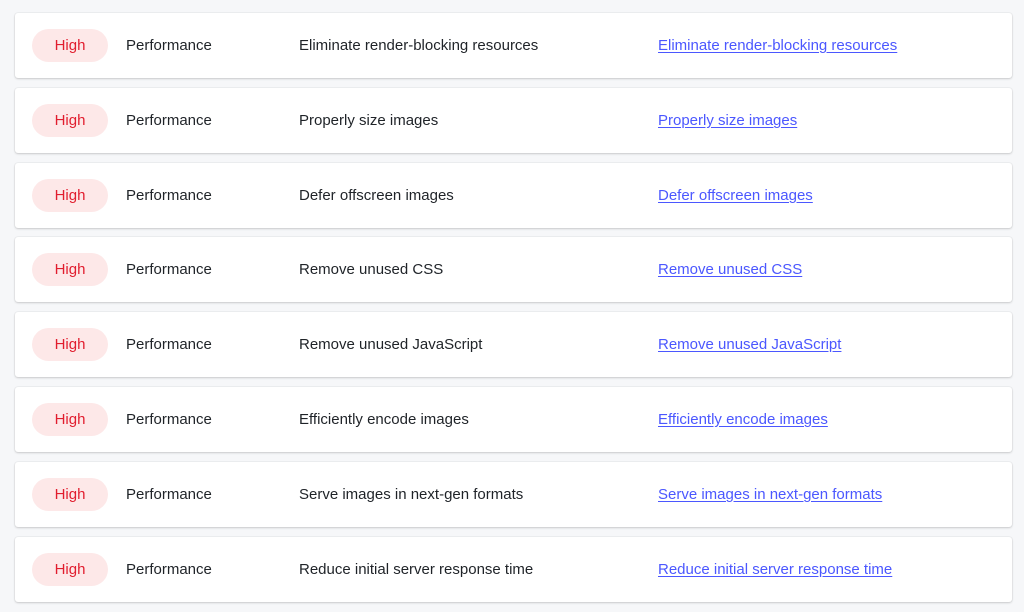 This screenshot has width=1024, height=612. What do you see at coordinates (777, 45) in the screenshot?
I see `recommendation-link: Eliminate render-blocking resources` at bounding box center [777, 45].